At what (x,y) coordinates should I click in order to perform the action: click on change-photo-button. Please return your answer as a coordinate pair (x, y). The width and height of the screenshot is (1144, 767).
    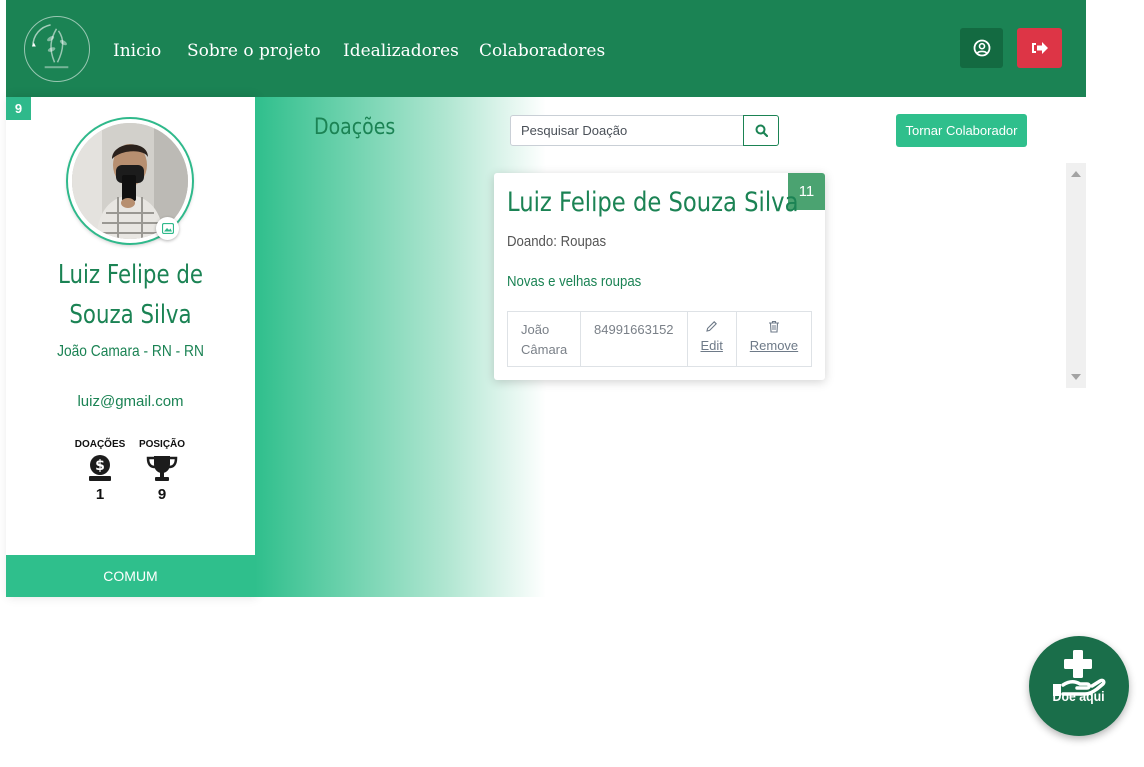
    Looking at the image, I should click on (167, 228).